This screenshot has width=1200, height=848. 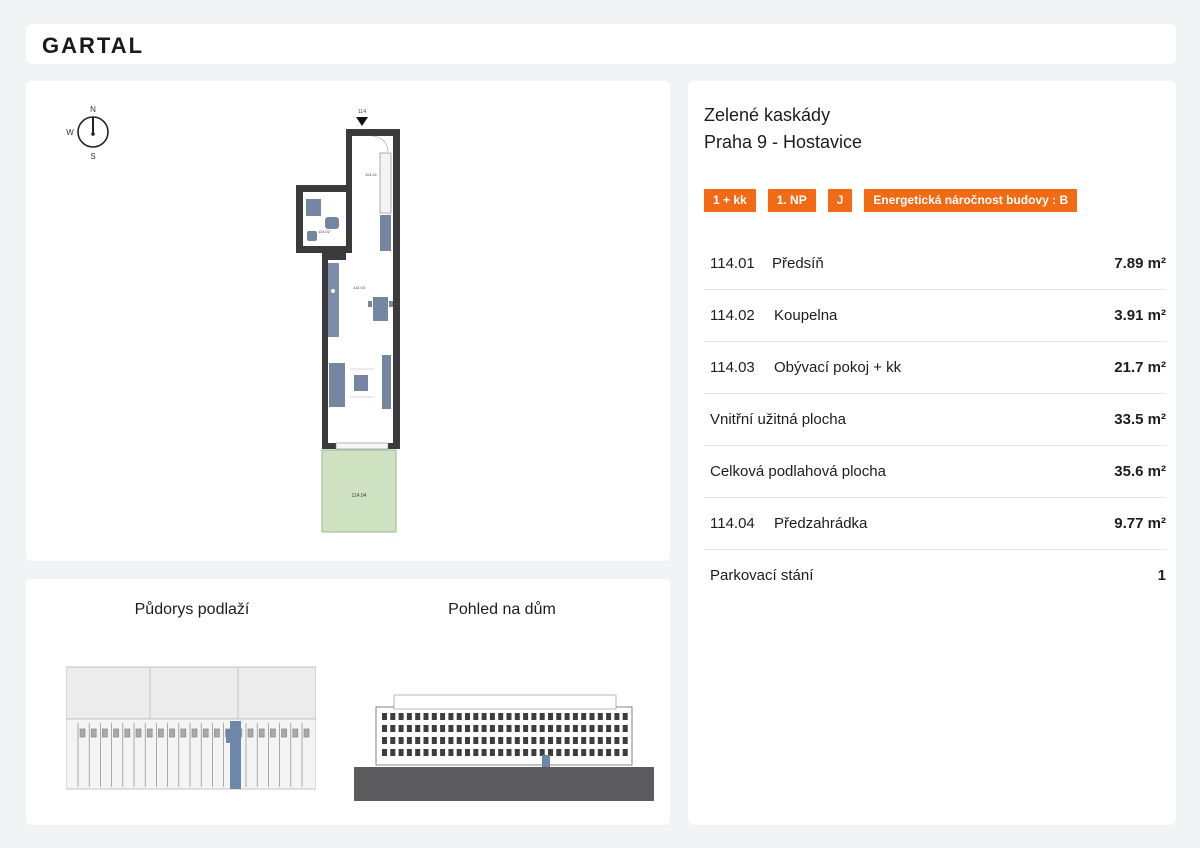 What do you see at coordinates (359, 496) in the screenshot?
I see `garden-label: 114.04` at bounding box center [359, 496].